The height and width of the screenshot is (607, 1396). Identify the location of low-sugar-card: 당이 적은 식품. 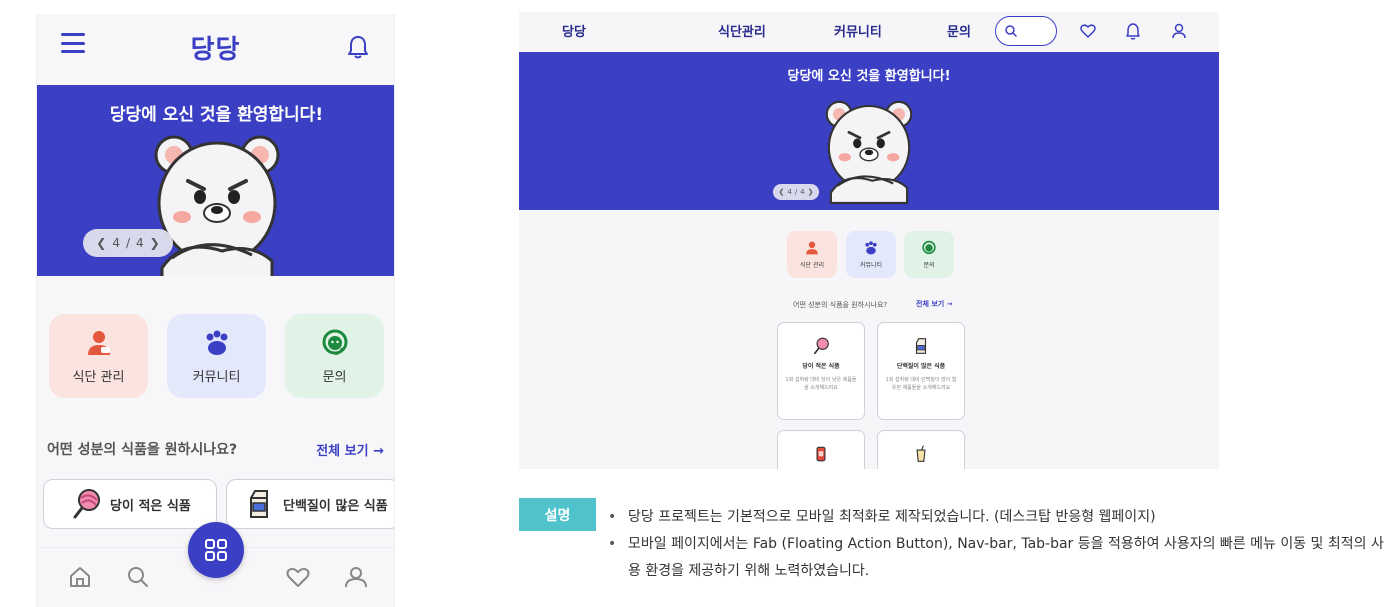
(130, 504).